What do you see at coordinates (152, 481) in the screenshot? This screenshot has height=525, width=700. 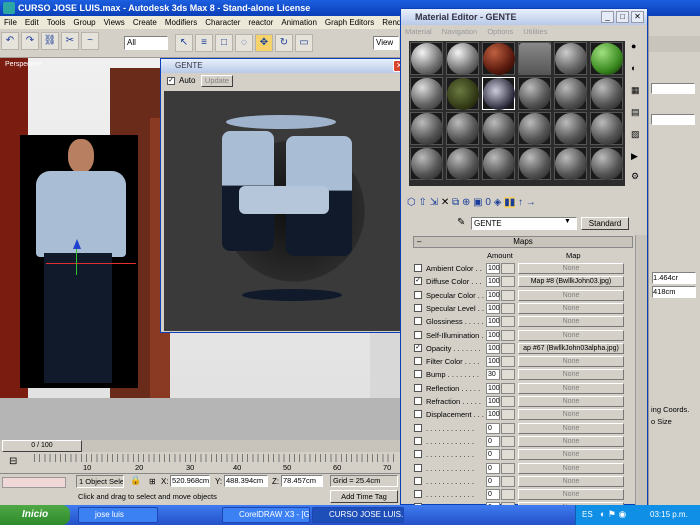 I see `absolute-mode-icon: ⊞` at bounding box center [152, 481].